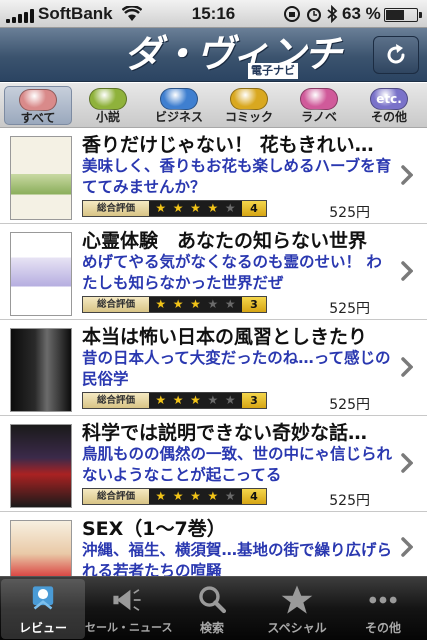 The image size is (427, 640). I want to click on tab-megaphone: セール・ニュース, so click(129, 609).